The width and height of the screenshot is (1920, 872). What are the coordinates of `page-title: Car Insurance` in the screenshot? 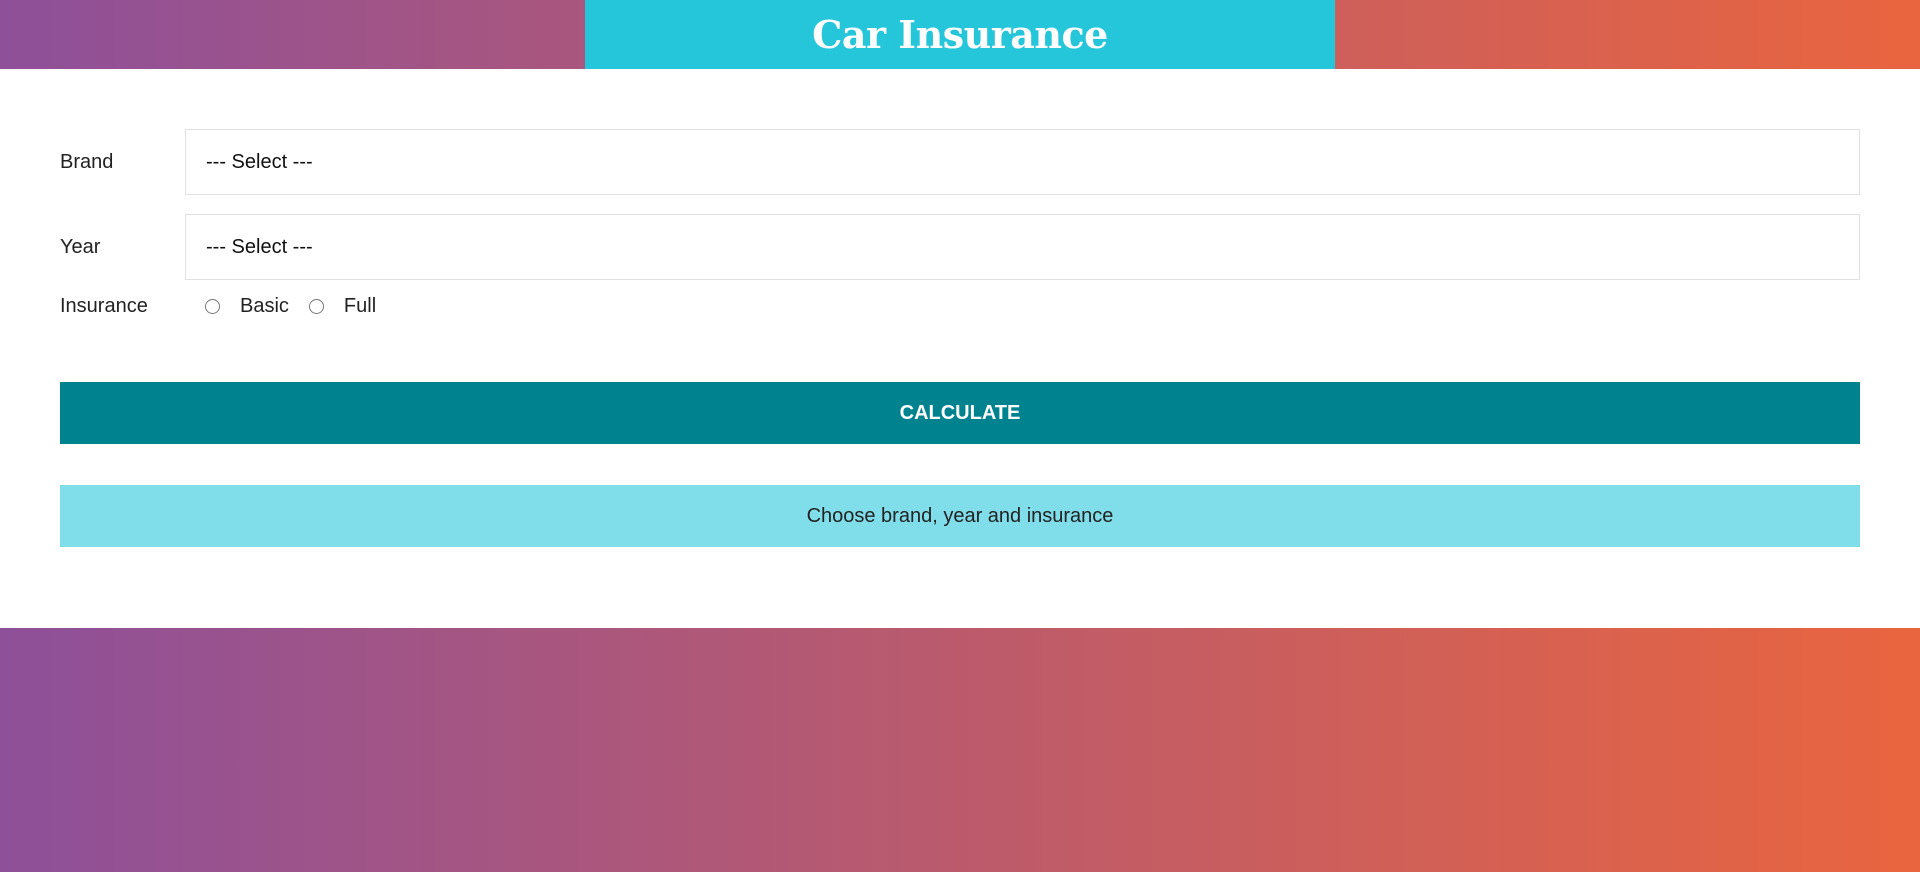 It's located at (960, 34).